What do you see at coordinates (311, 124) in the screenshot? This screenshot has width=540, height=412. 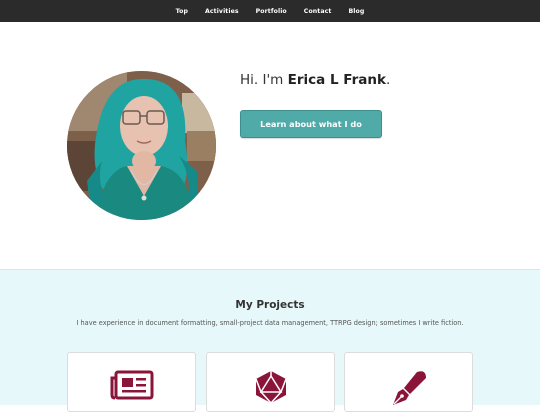 I see `learn-more-button: Learn about what I do` at bounding box center [311, 124].